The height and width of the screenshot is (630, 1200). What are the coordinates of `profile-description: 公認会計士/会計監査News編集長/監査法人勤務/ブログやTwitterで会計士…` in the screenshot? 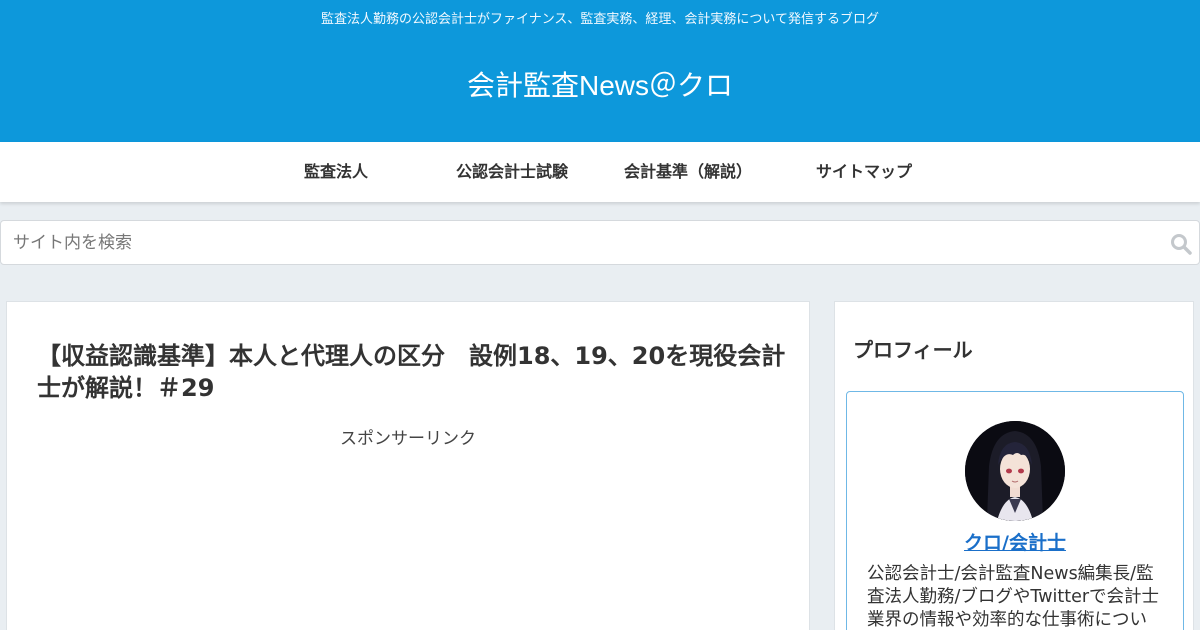 It's located at (1013, 597).